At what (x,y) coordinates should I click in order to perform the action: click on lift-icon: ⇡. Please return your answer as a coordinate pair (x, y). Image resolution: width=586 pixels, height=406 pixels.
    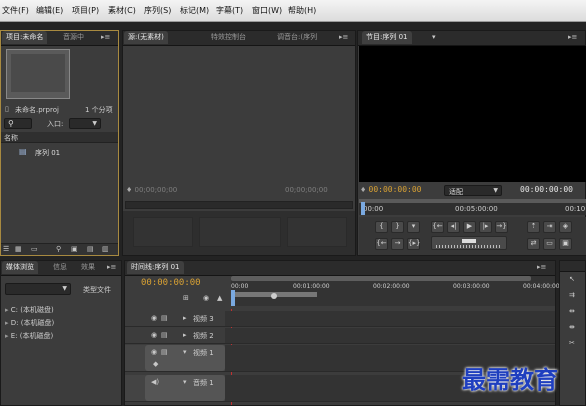
    Looking at the image, I should click on (533, 227).